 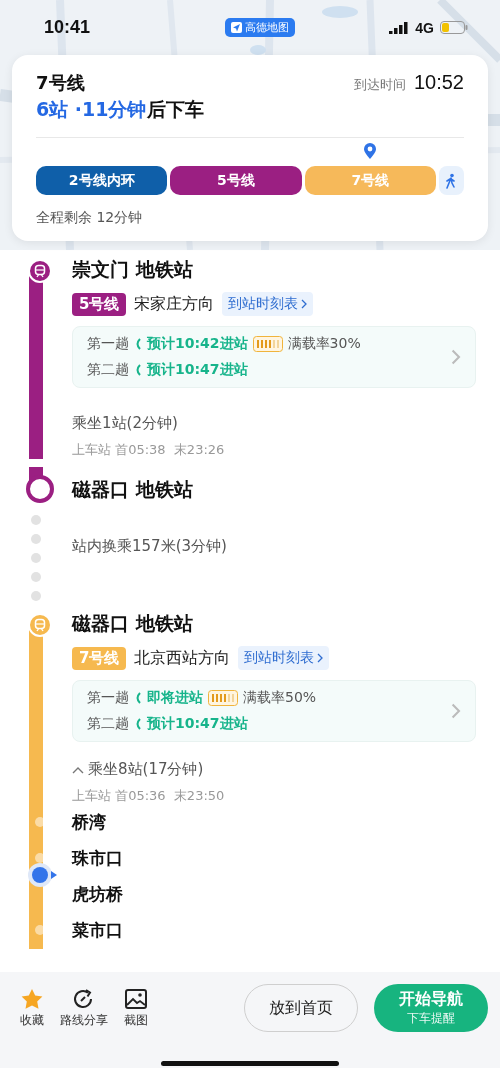 I want to click on arrival-status: 即将进站, so click(x=175, y=698).